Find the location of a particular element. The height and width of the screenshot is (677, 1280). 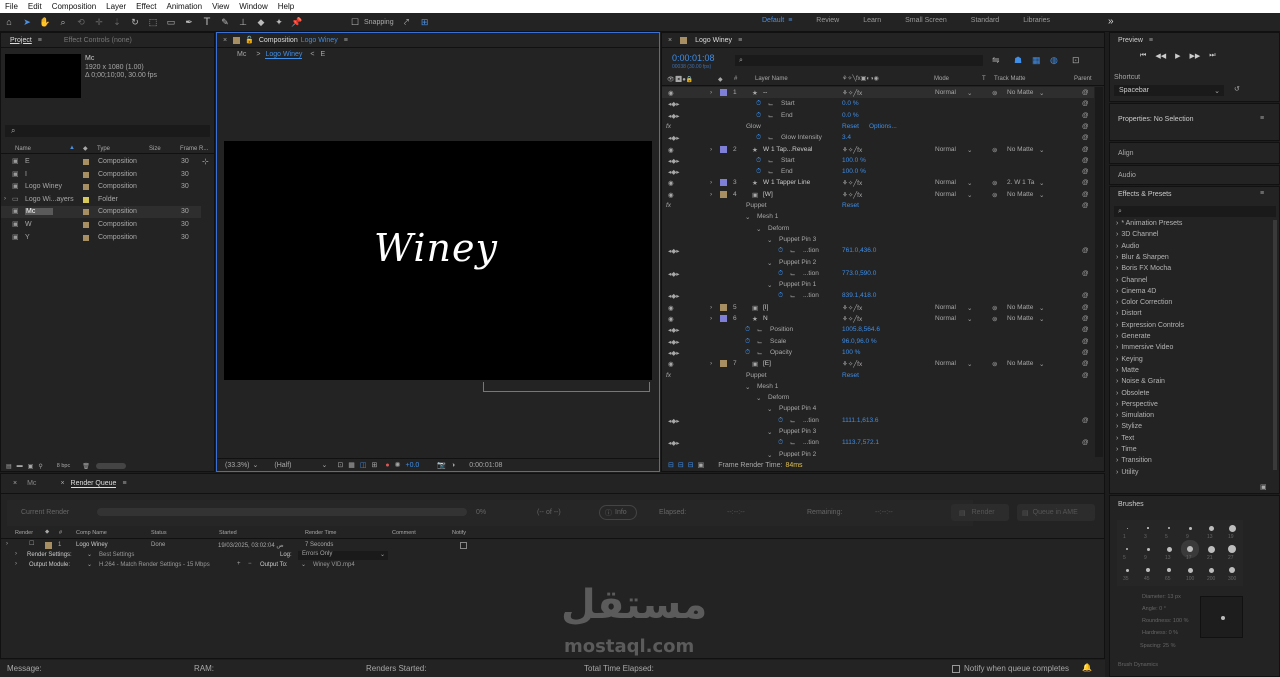

property-group-row: ⌄ Puppet Pin 1 is located at coordinates (878, 284).